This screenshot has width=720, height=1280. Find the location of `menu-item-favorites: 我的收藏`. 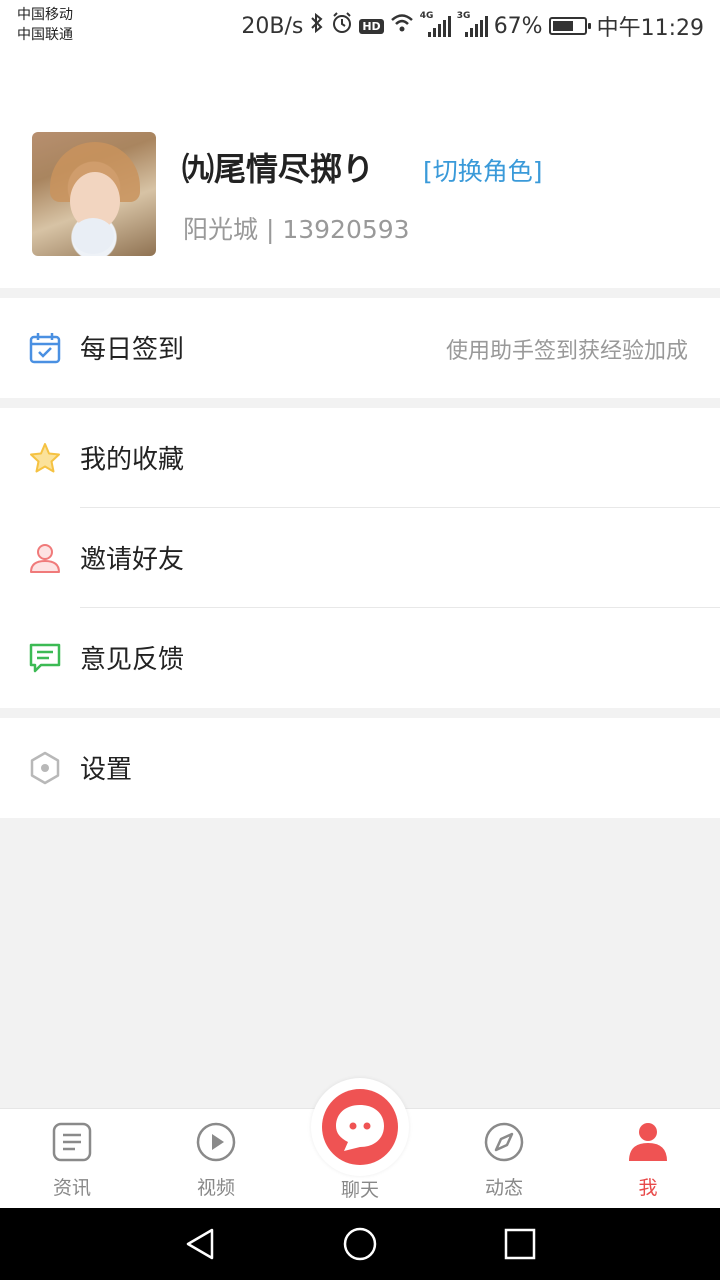

menu-item-favorites: 我的收藏 is located at coordinates (360, 458).